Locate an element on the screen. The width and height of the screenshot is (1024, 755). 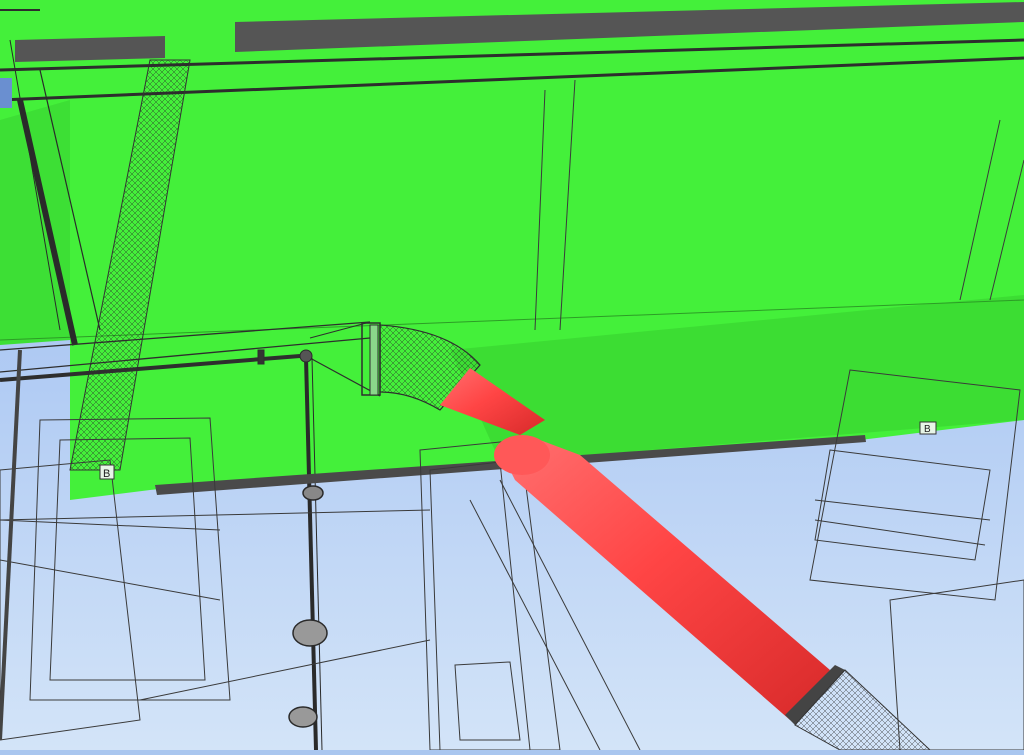
tag-right-label: B is located at coordinates (927, 429).